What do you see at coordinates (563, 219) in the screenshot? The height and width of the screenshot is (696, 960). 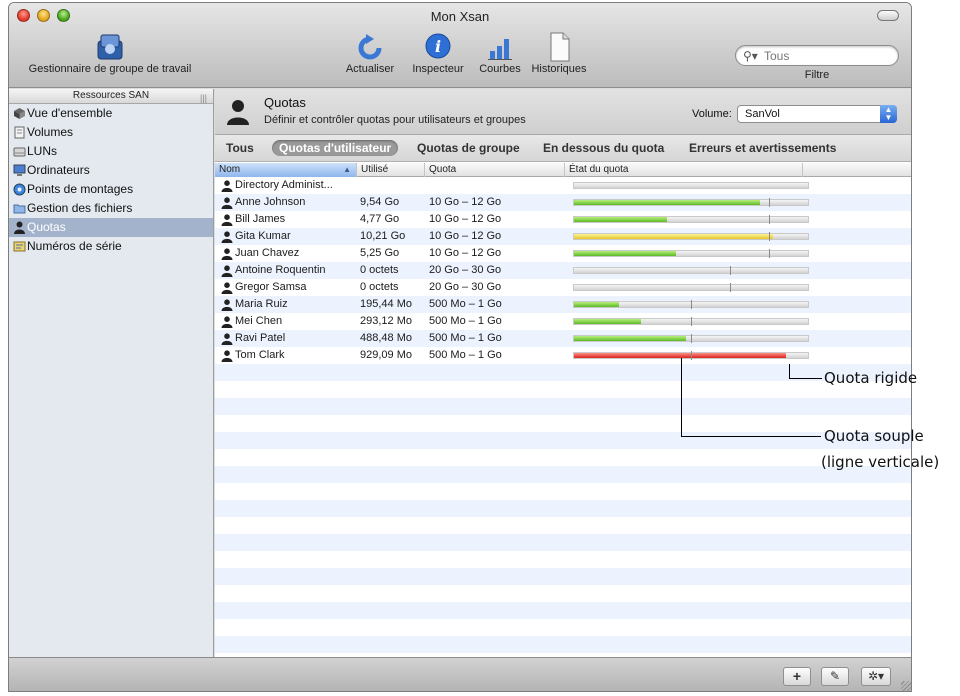 I see `table-row: Bill James 4,77 Go 10 Go – 12 Go` at bounding box center [563, 219].